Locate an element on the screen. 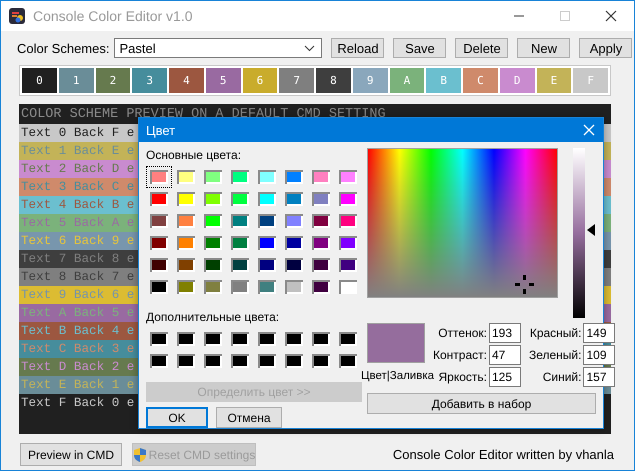  color-swatch: 0 is located at coordinates (39, 80).